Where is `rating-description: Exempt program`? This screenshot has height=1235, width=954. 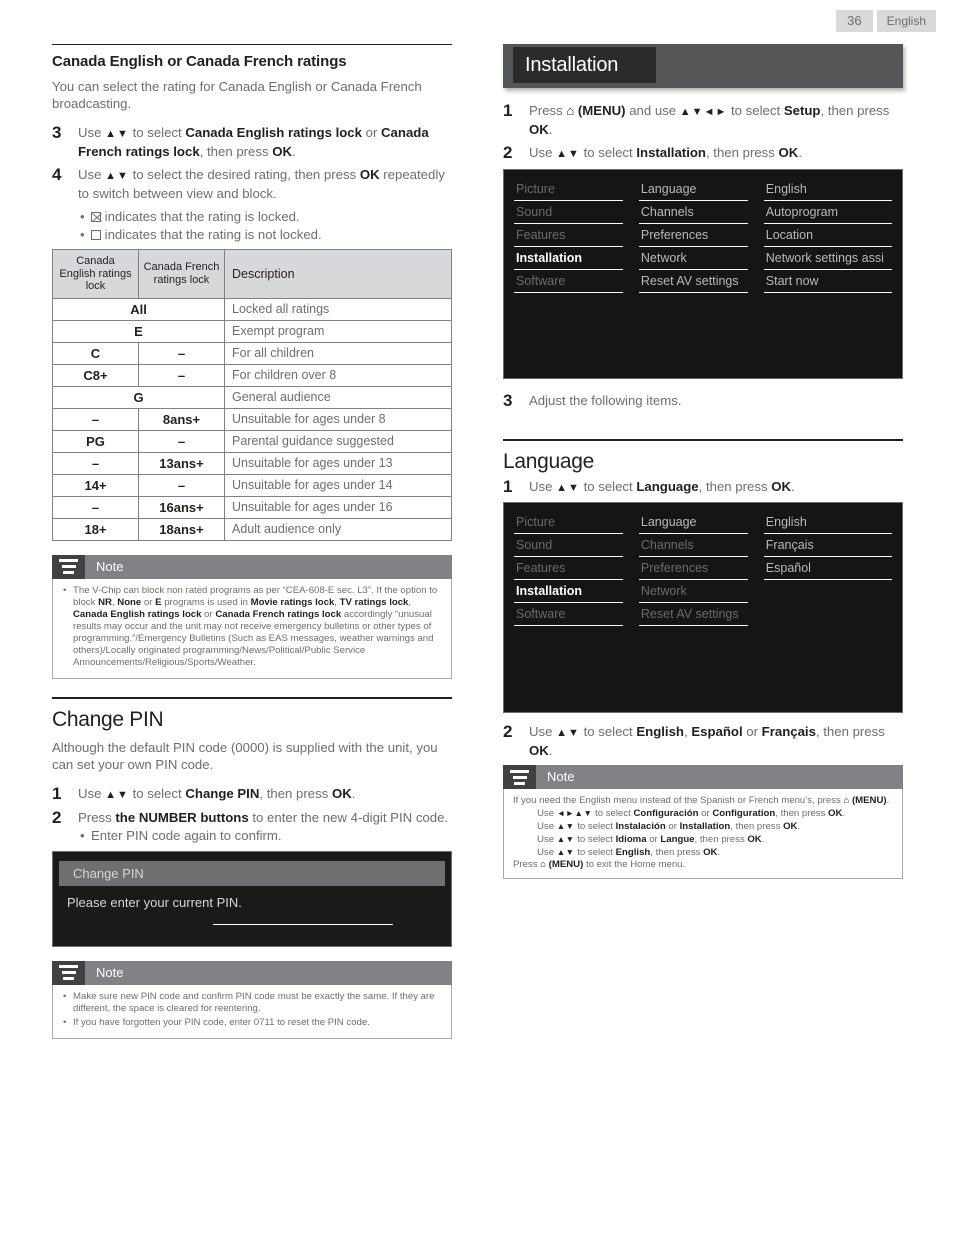 rating-description: Exempt program is located at coordinates (338, 331).